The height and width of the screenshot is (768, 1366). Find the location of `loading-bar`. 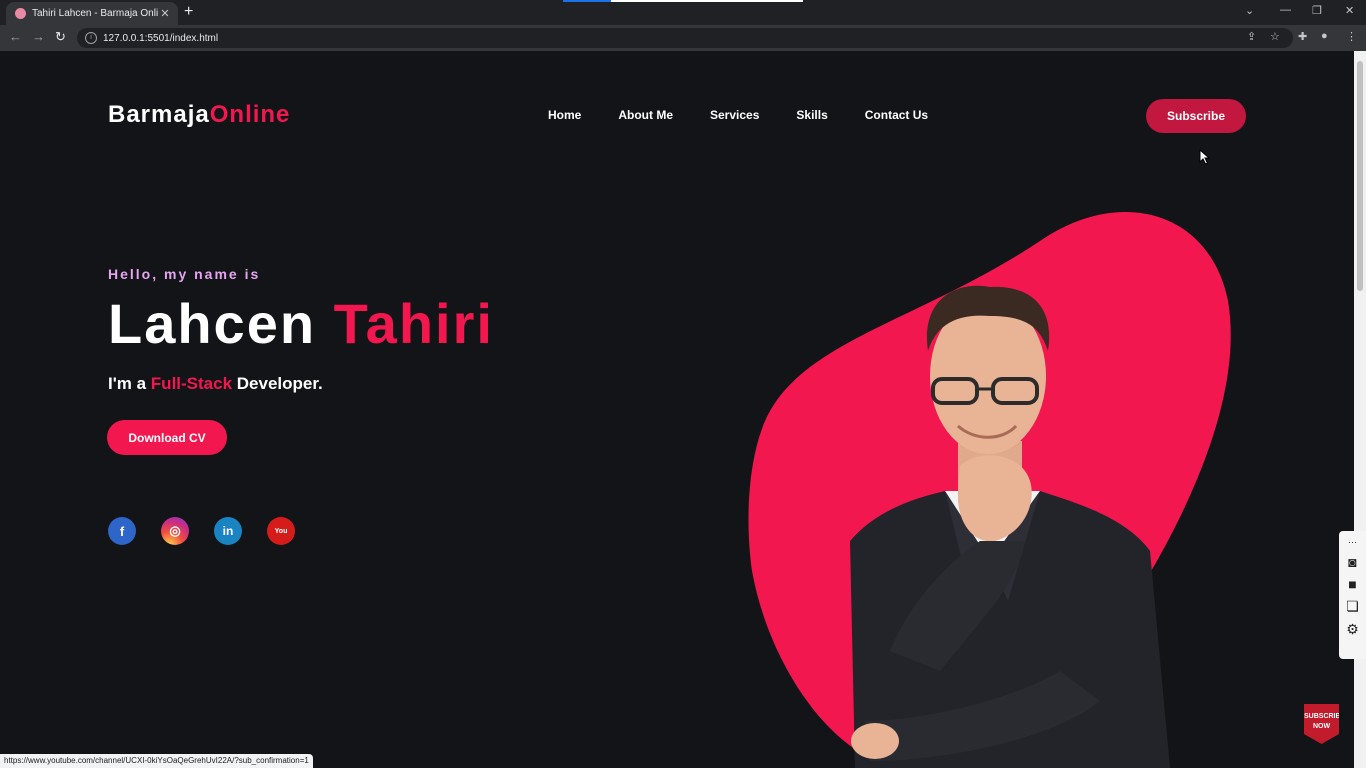

loading-bar is located at coordinates (683, 1).